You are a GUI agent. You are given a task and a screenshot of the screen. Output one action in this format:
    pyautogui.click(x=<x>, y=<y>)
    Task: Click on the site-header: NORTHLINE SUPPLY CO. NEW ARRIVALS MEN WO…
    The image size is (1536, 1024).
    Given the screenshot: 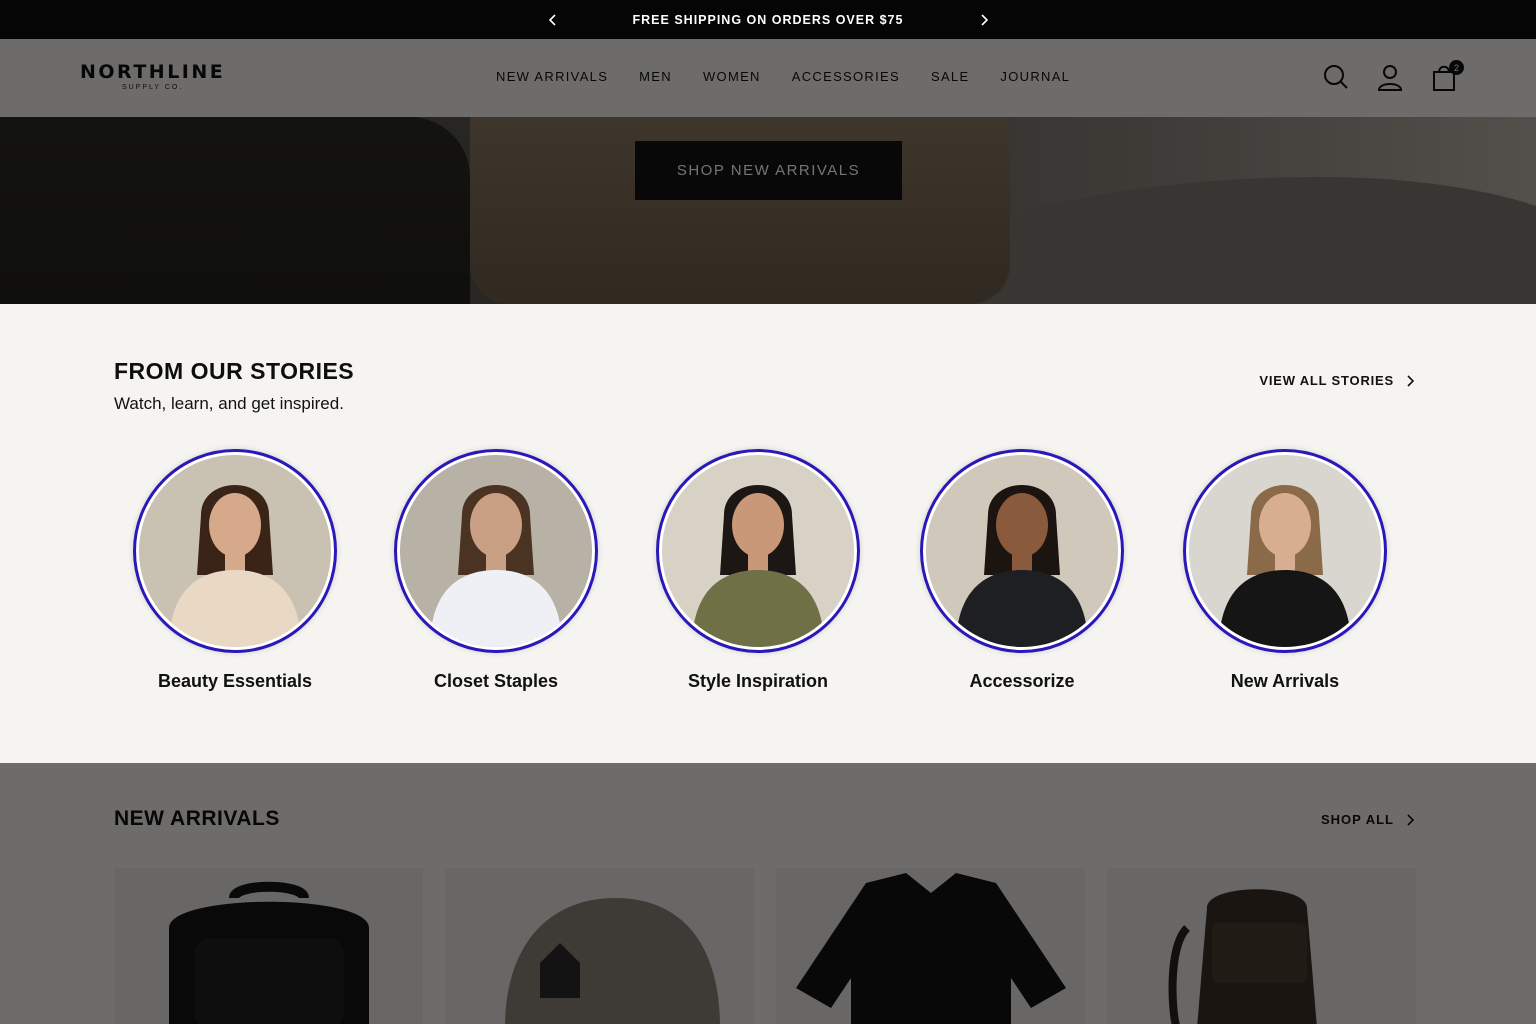 What is the action you would take?
    pyautogui.click(x=768, y=78)
    